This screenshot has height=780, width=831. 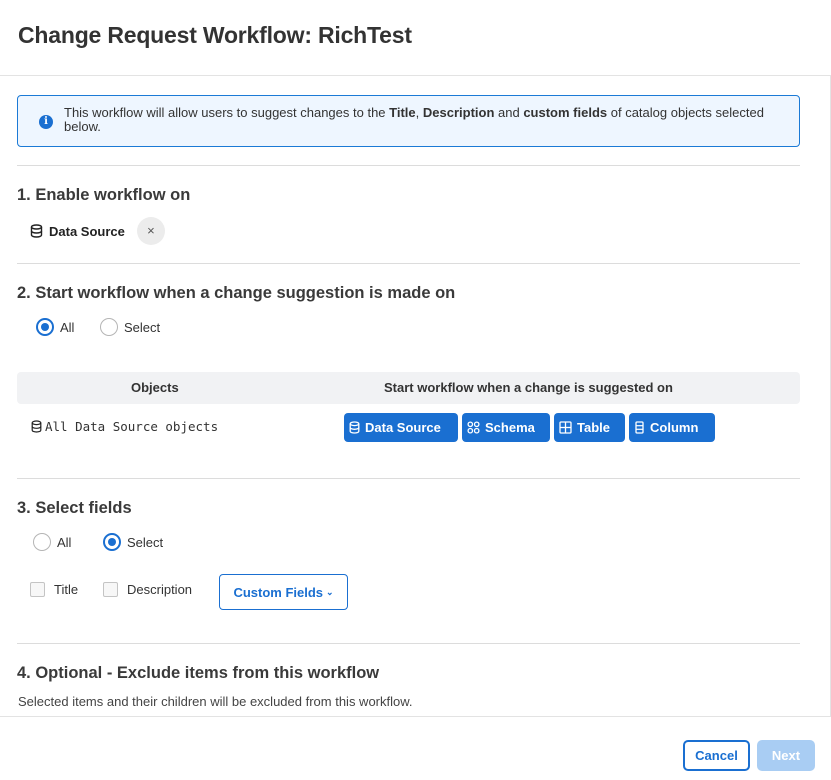 What do you see at coordinates (565, 427) in the screenshot?
I see `table-icon` at bounding box center [565, 427].